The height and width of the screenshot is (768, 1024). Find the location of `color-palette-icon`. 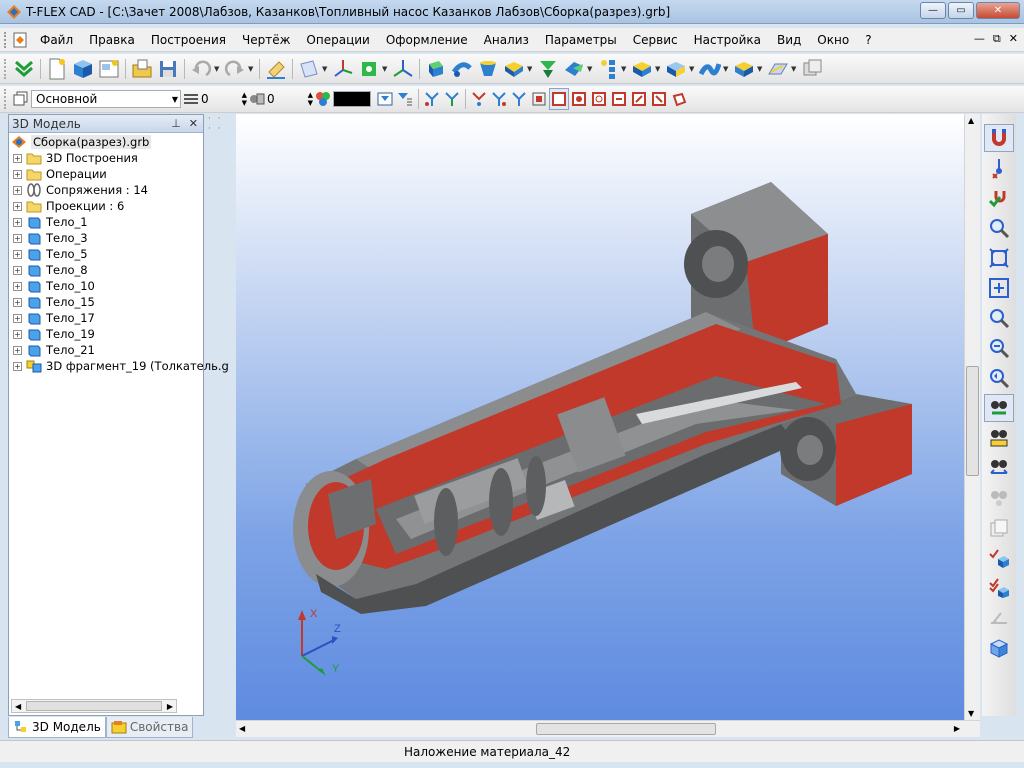

color-palette-icon is located at coordinates (323, 99).